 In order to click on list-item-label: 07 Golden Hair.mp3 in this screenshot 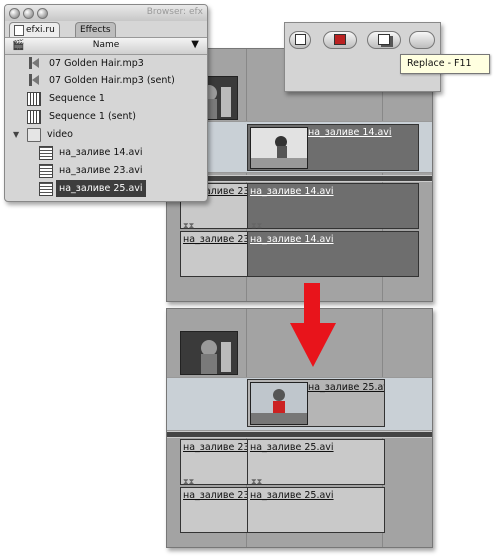, I will do `click(96, 63)`.